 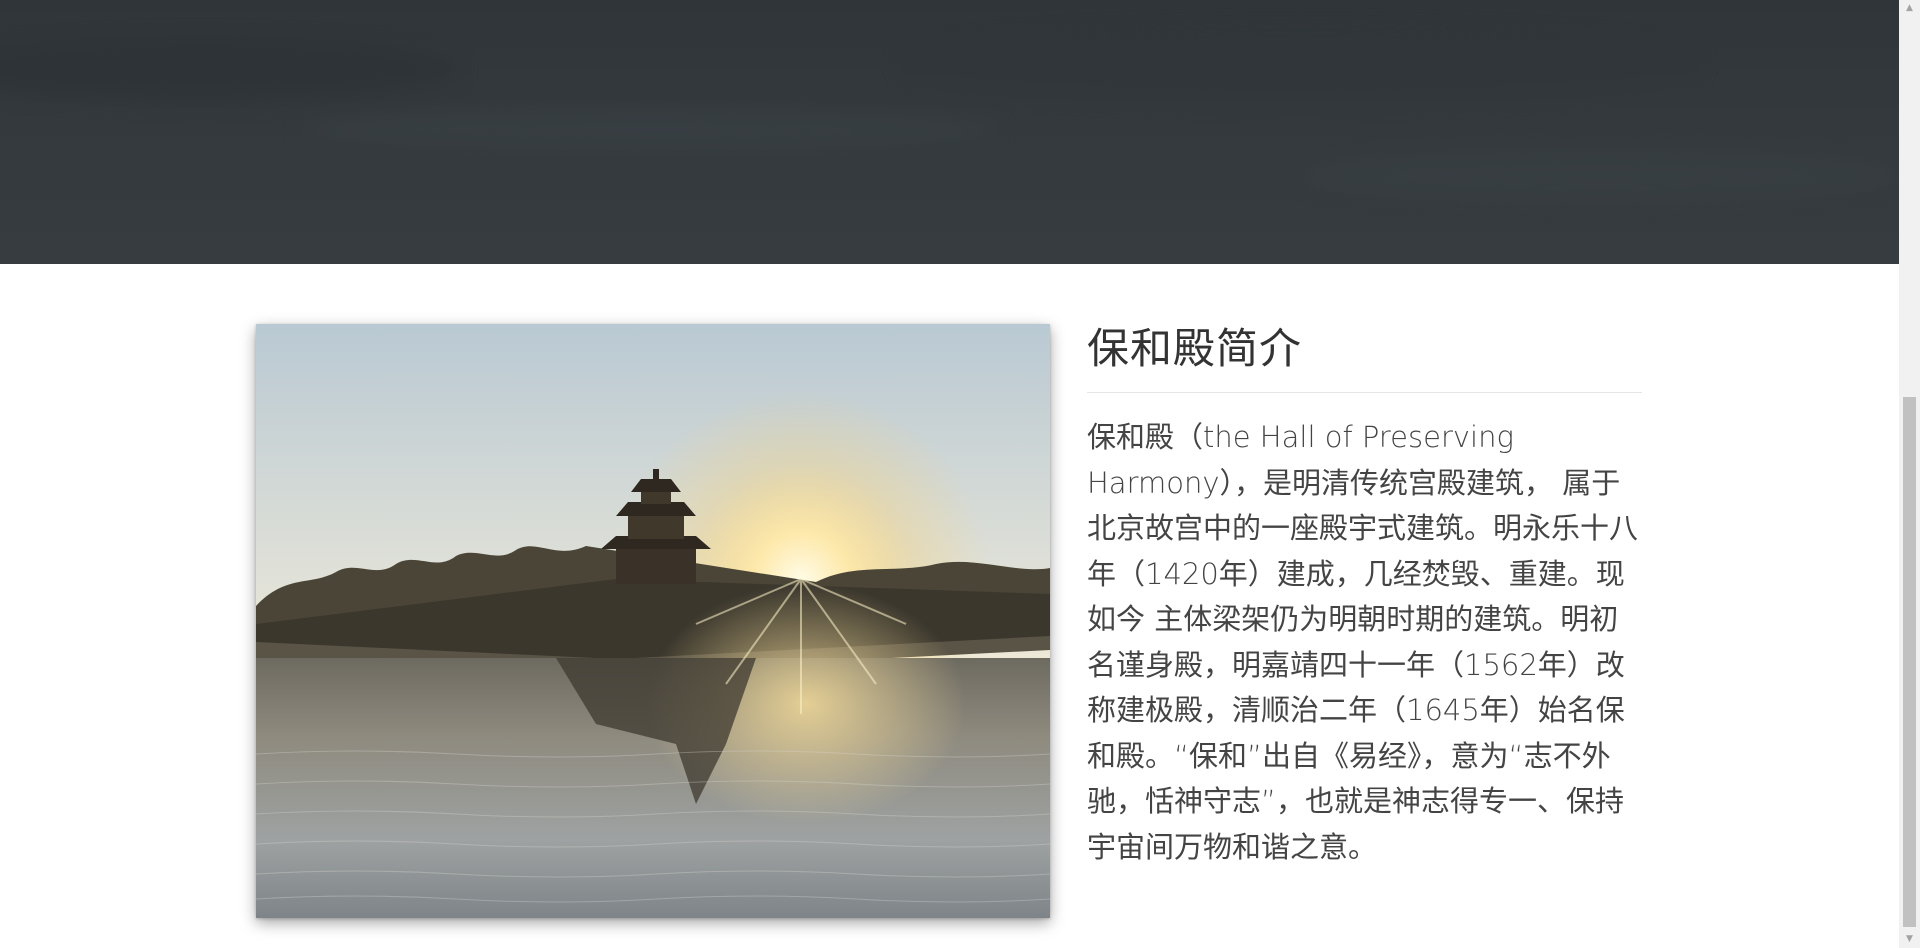 I want to click on scrollbar-thumb, so click(x=1909, y=662).